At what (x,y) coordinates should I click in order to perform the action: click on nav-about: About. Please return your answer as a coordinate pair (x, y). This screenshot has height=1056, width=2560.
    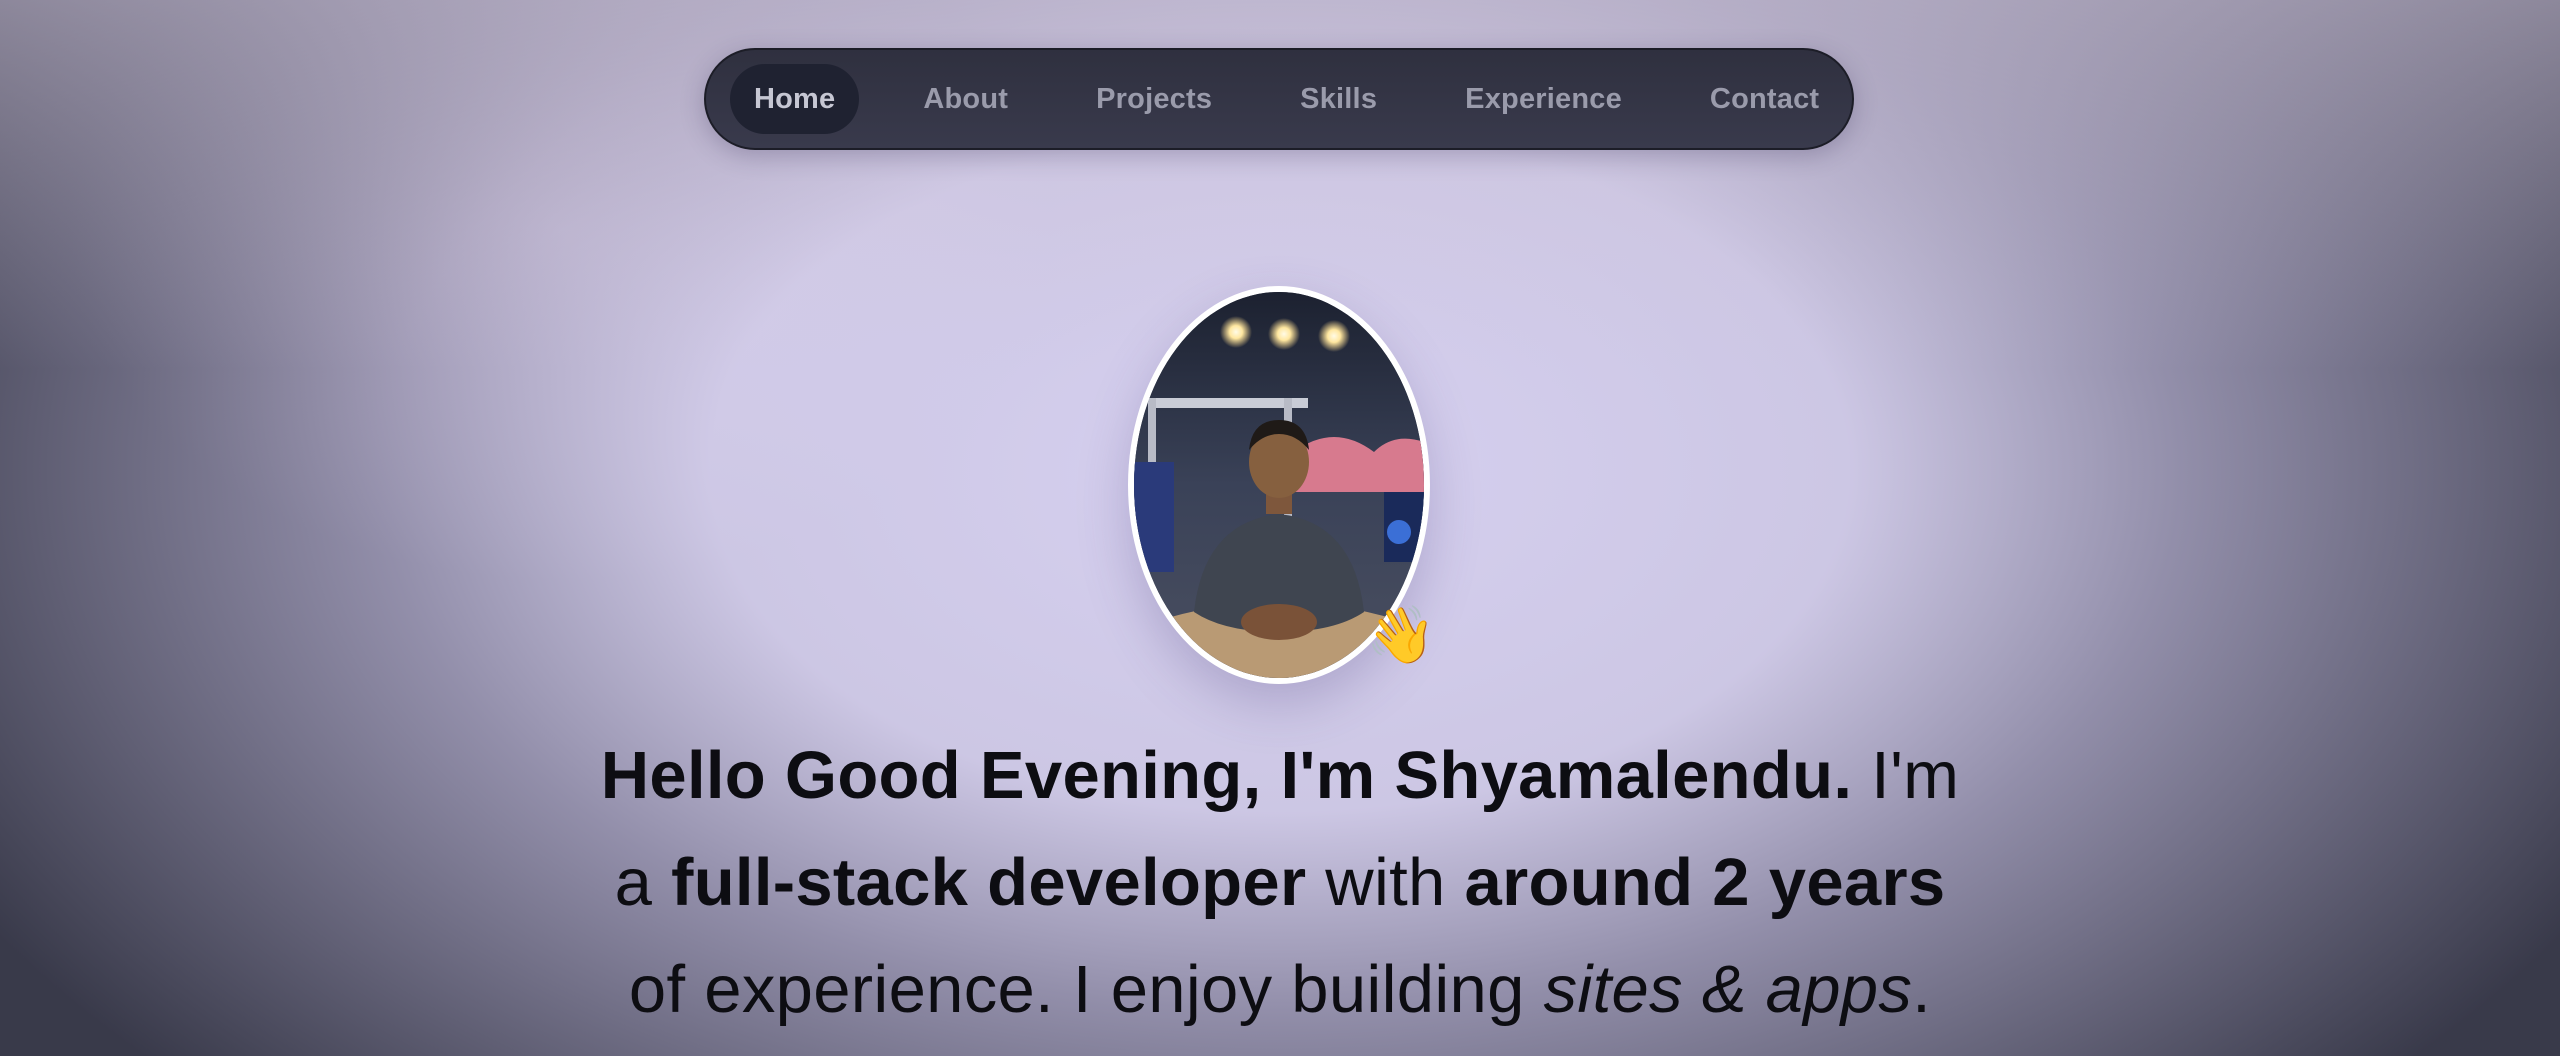
    Looking at the image, I should click on (965, 99).